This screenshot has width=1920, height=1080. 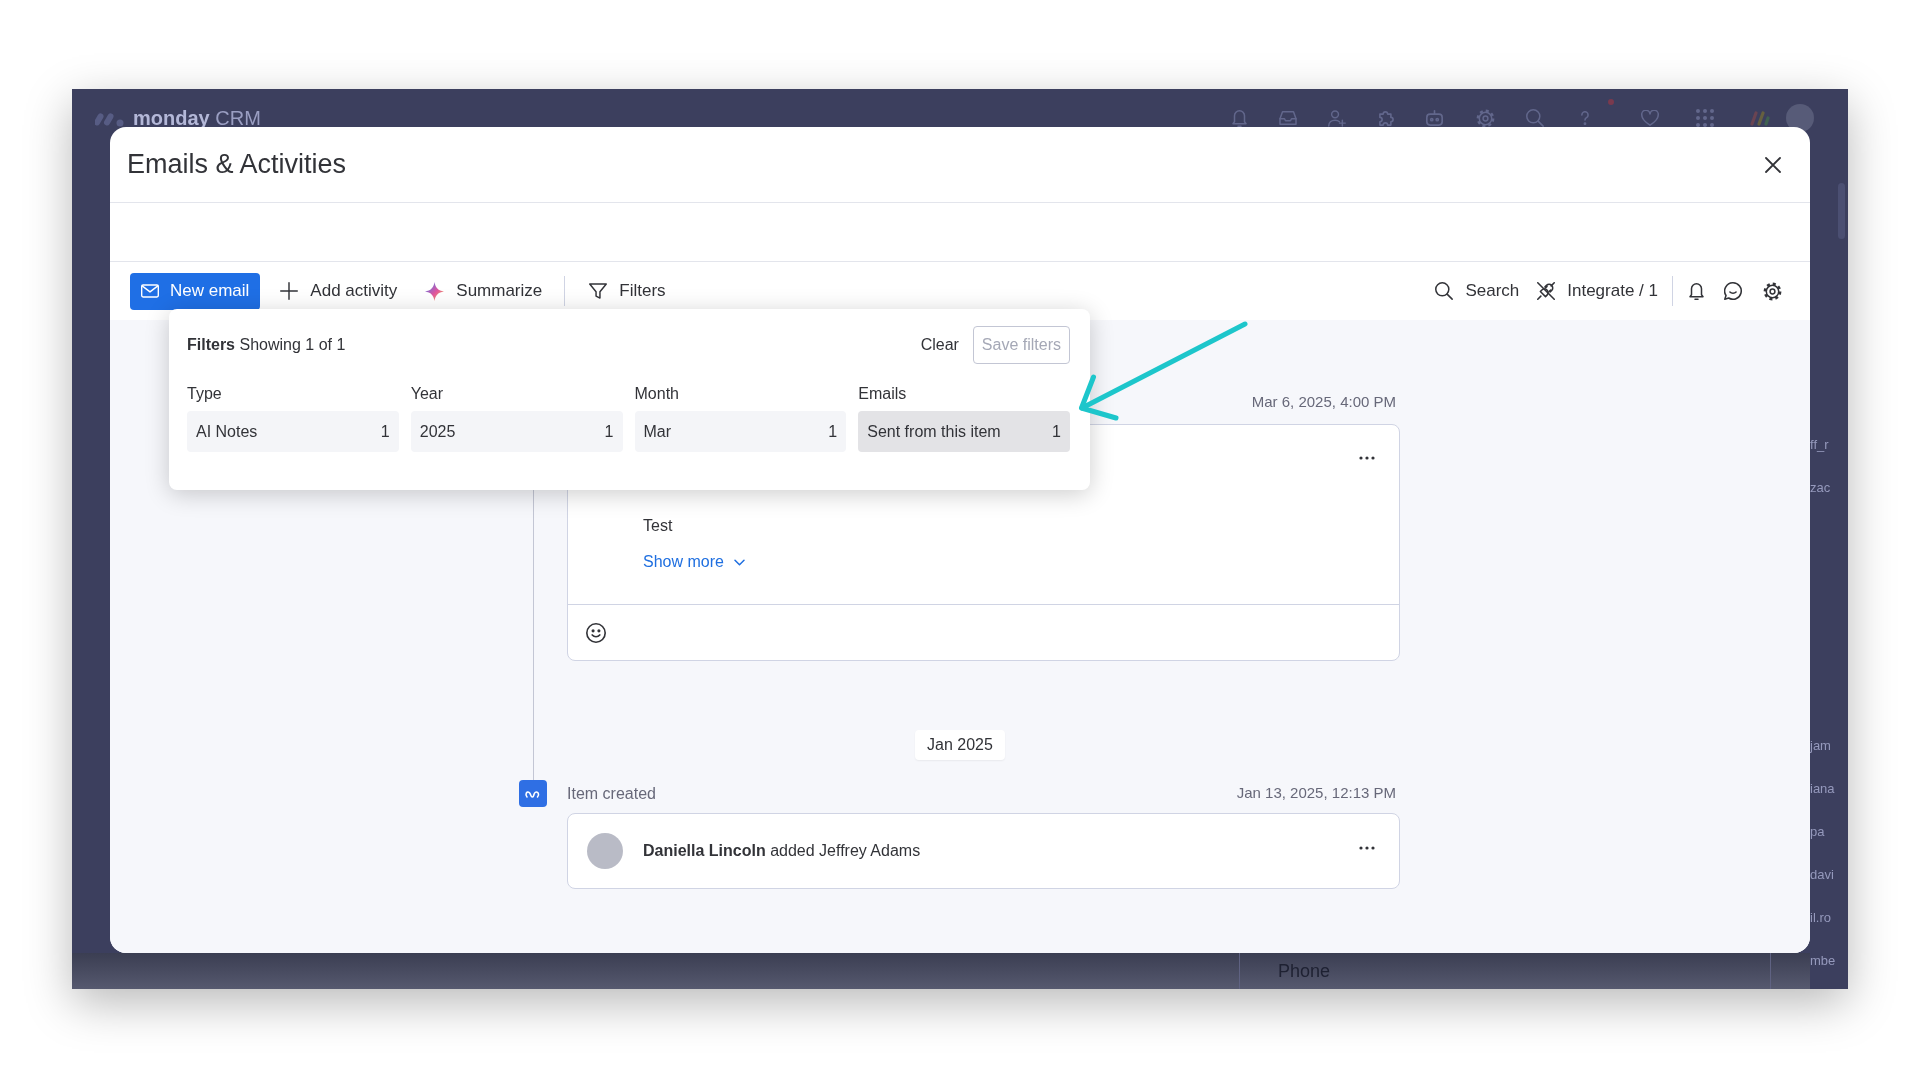 What do you see at coordinates (516, 431) in the screenshot?
I see `filter-option: 2025 1` at bounding box center [516, 431].